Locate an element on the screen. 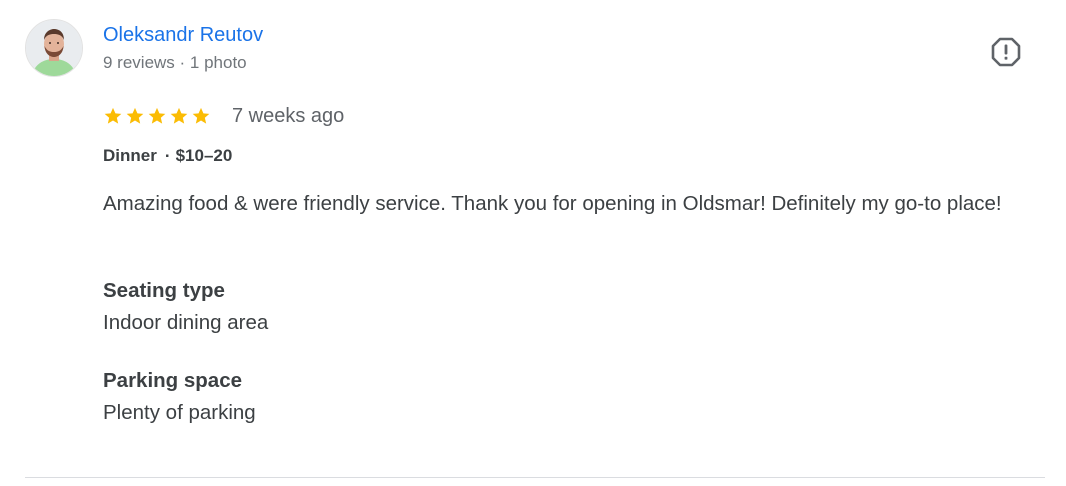  review-time: 7 weeks ago is located at coordinates (288, 115).